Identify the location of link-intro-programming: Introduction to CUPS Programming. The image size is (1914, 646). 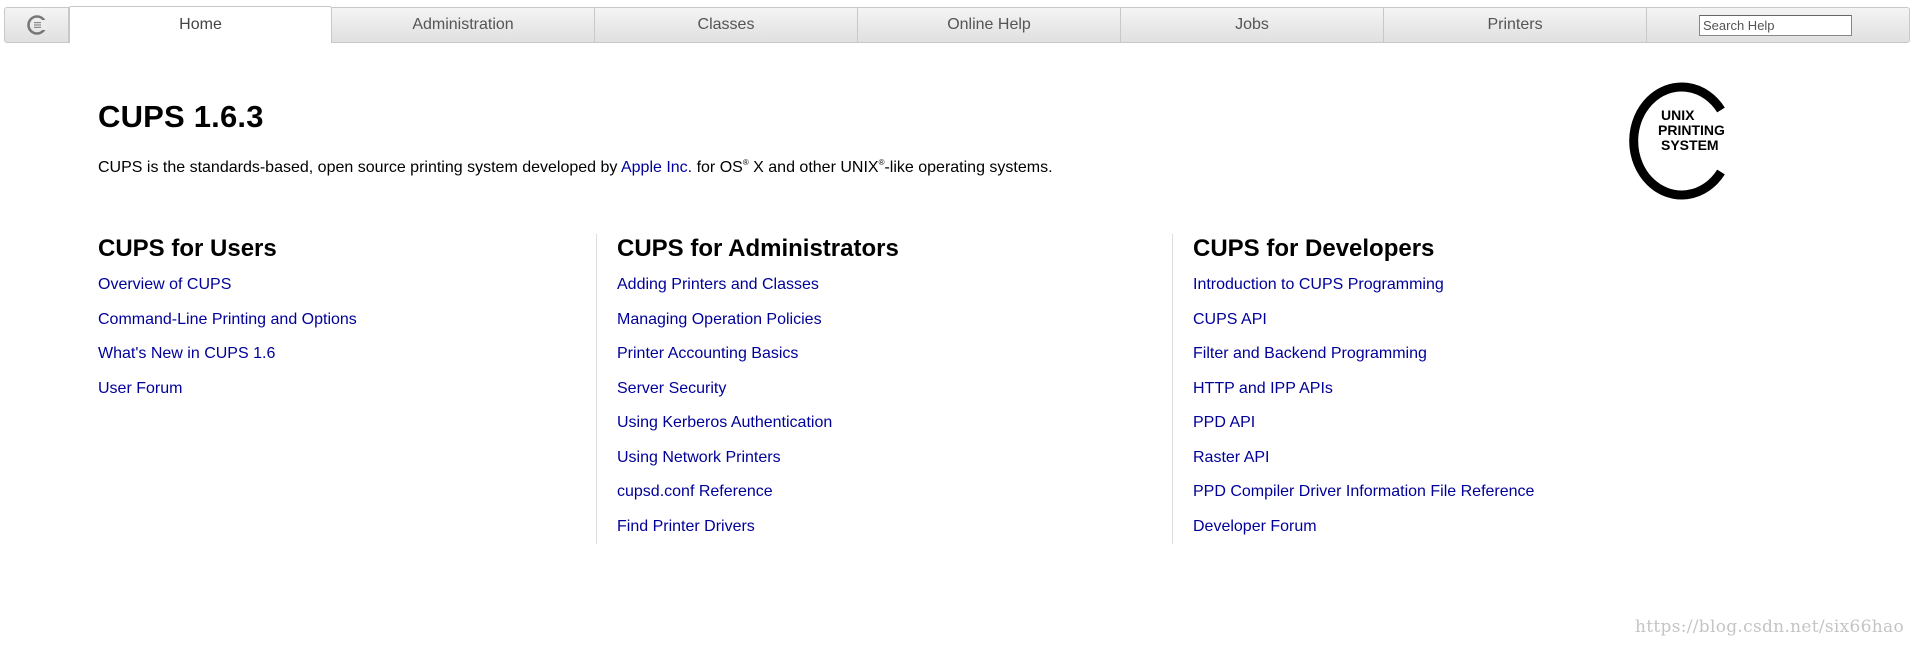
(1318, 284).